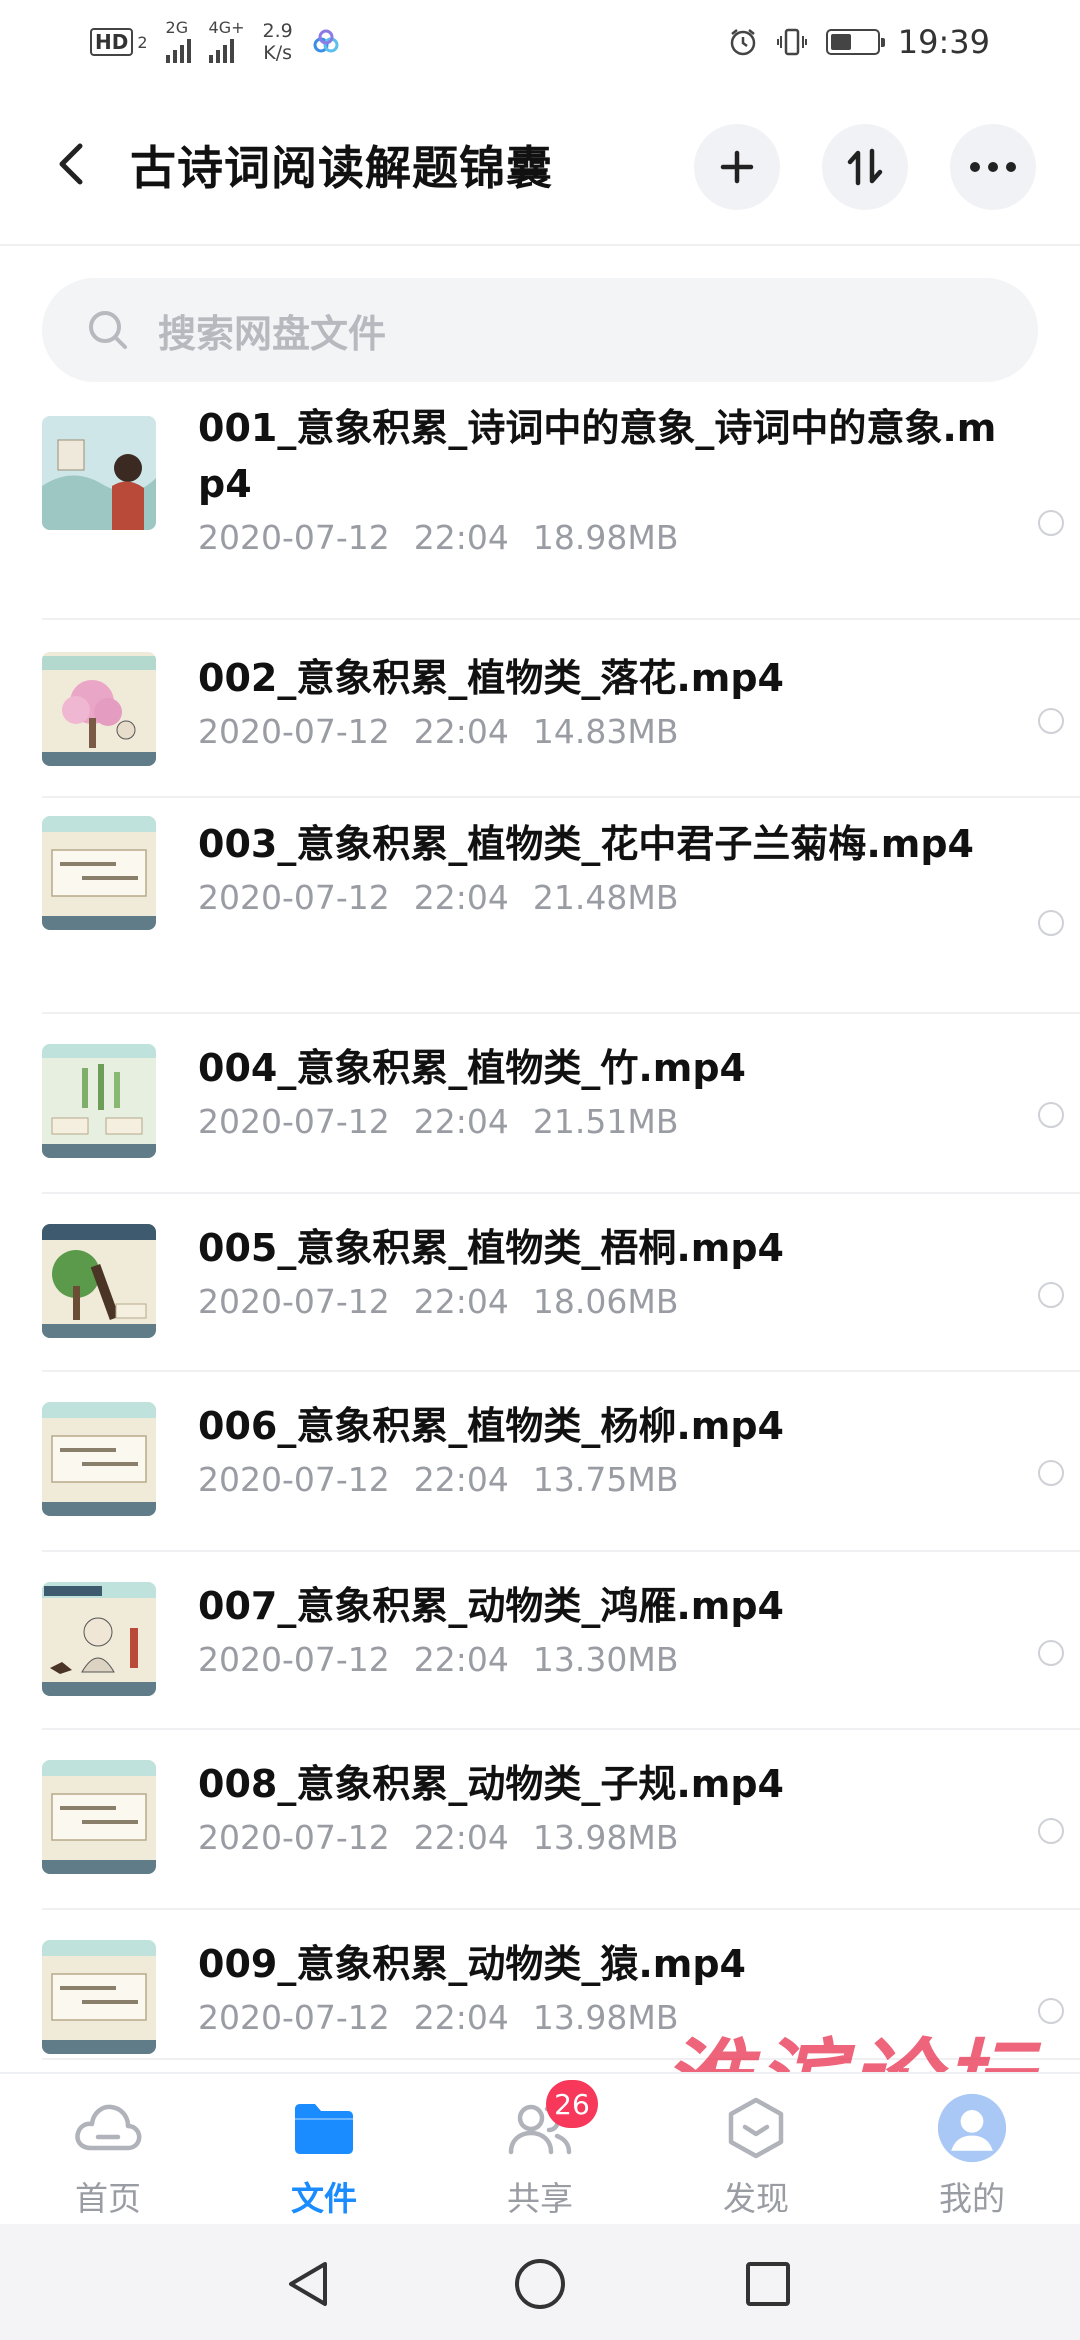  What do you see at coordinates (112, 42) in the screenshot?
I see `hd-badge: HD` at bounding box center [112, 42].